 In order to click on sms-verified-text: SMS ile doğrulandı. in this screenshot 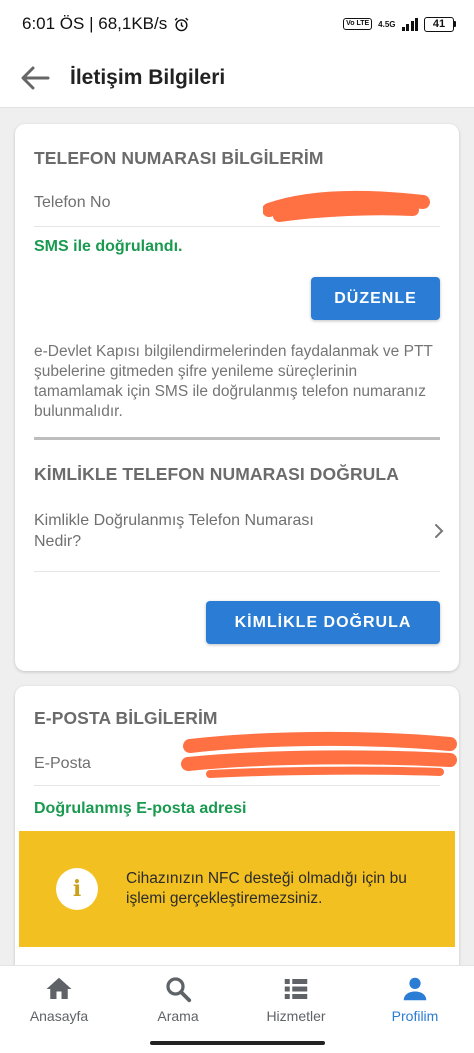, I will do `click(108, 246)`.